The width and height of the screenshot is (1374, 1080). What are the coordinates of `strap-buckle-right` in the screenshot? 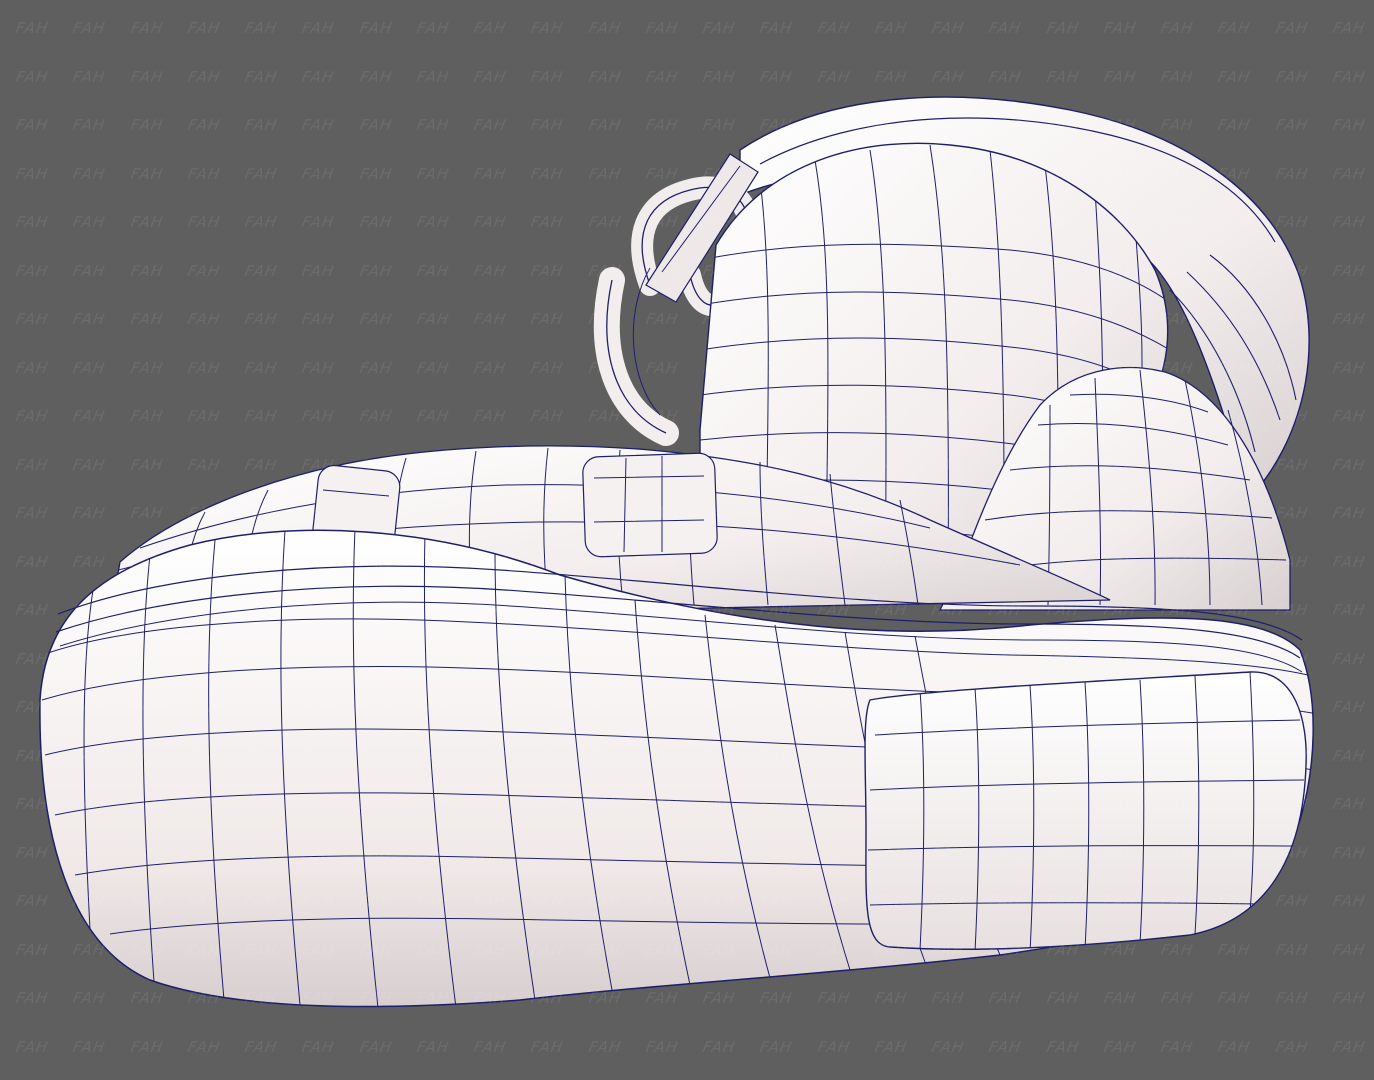 It's located at (650, 505).